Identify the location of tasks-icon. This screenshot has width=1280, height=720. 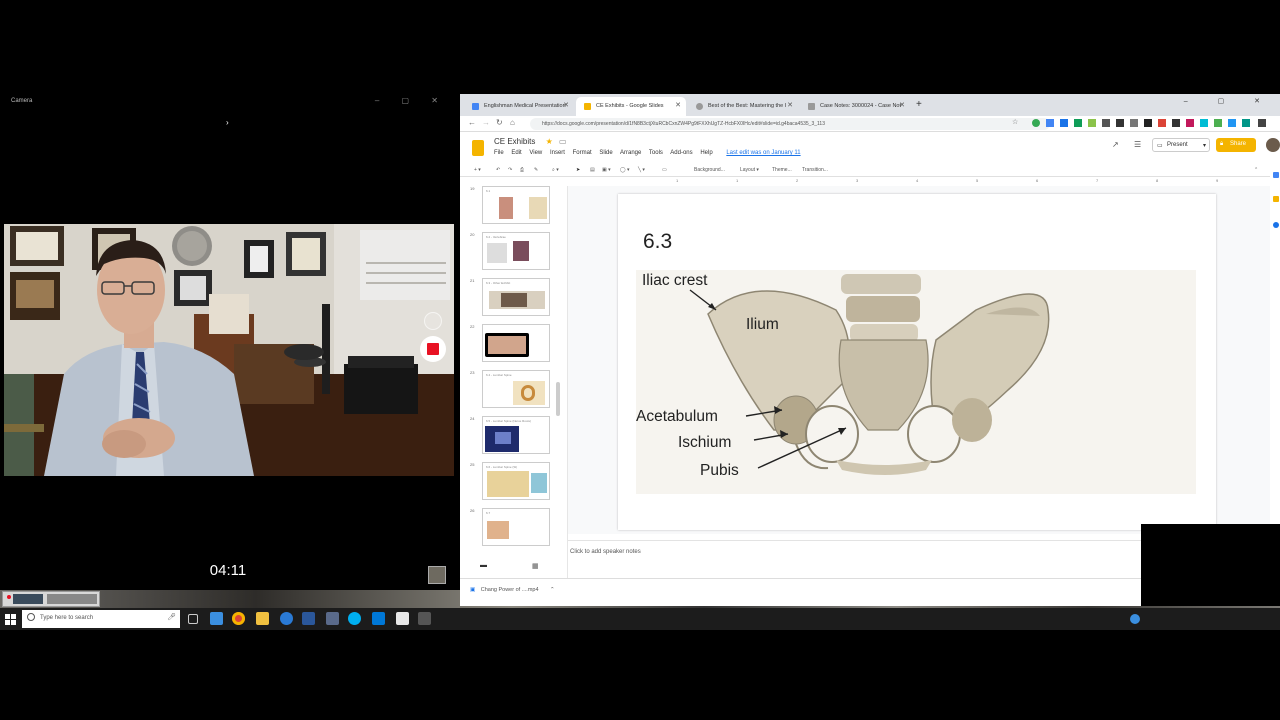
(1276, 225).